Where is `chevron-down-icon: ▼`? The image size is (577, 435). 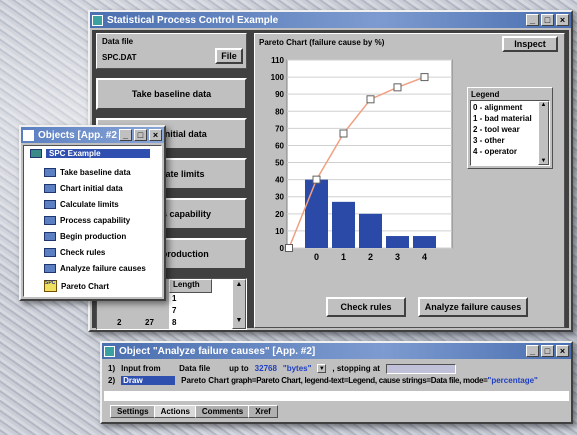 chevron-down-icon: ▼ is located at coordinates (322, 368).